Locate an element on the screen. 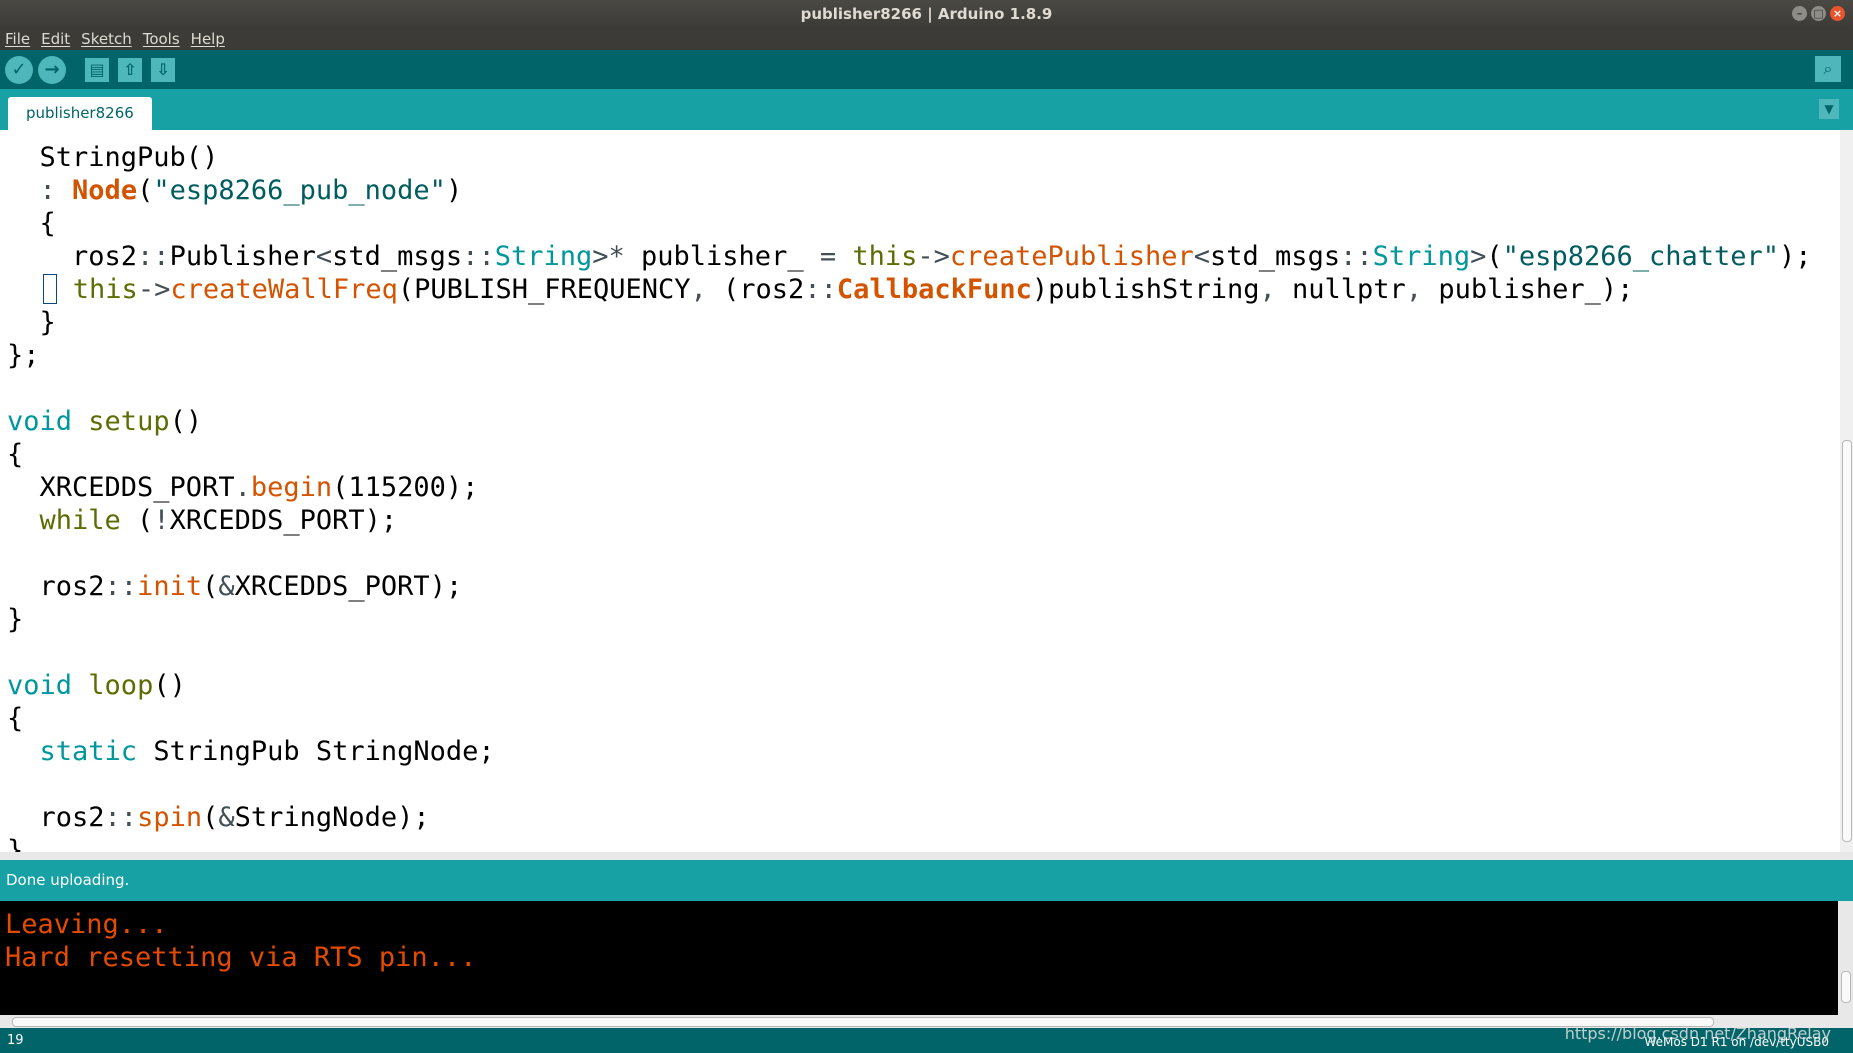 This screenshot has height=1053, width=1853. line-number: 19 is located at coordinates (15, 1040).